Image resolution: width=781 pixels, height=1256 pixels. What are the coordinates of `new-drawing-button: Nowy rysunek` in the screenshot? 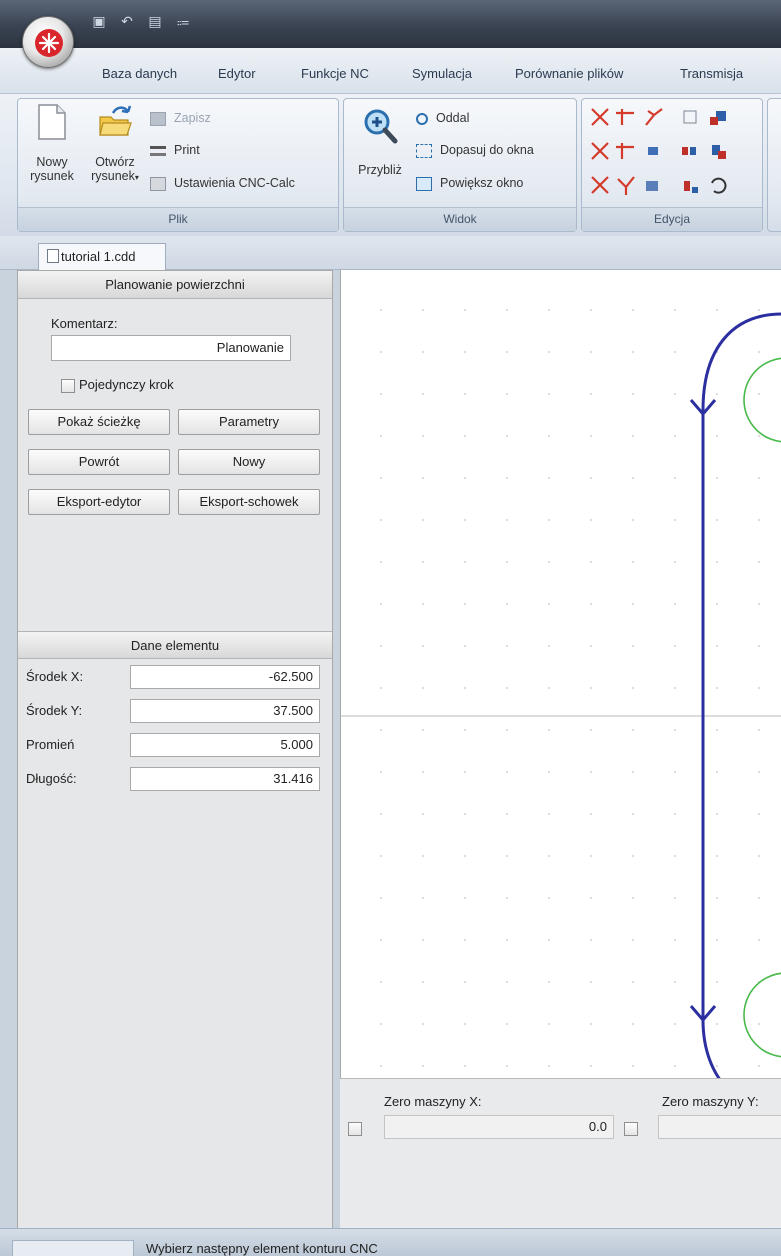 It's located at (52, 148).